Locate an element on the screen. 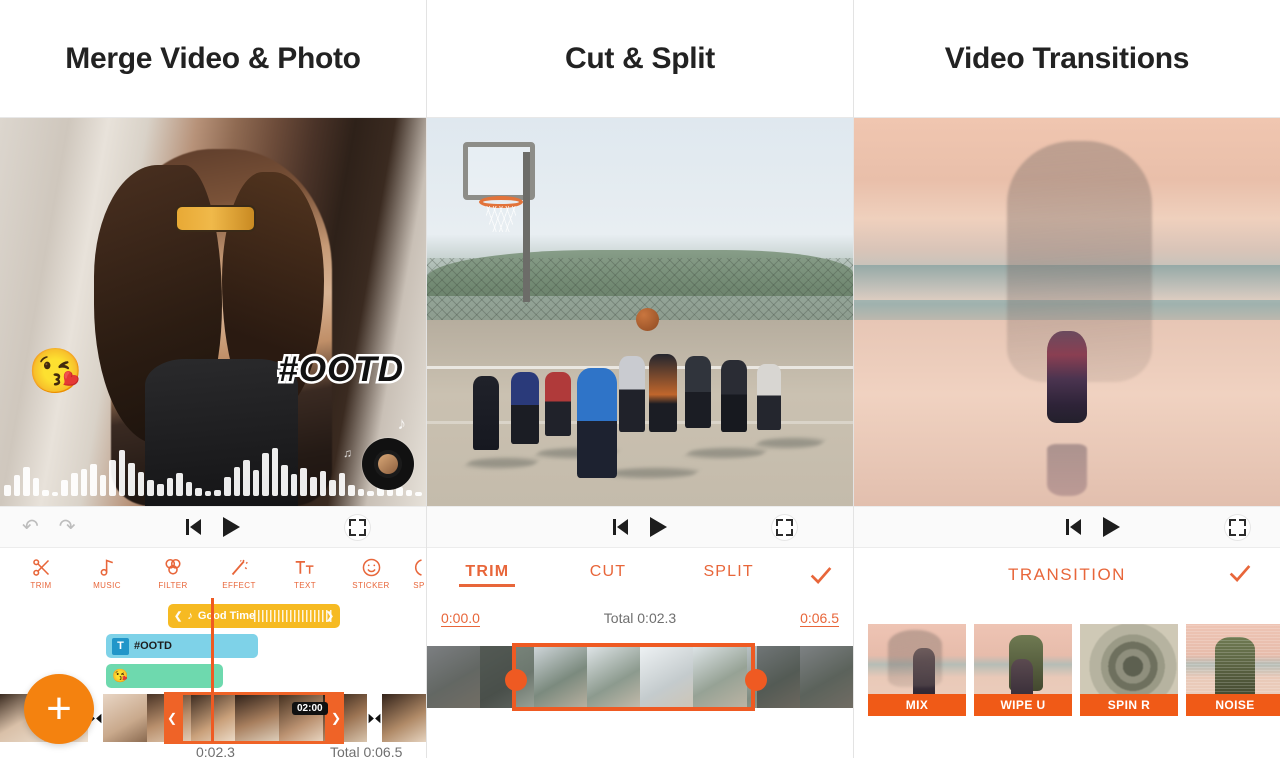 The image size is (1280, 758). trim-total-time: Total 0:02.3 is located at coordinates (640, 618).